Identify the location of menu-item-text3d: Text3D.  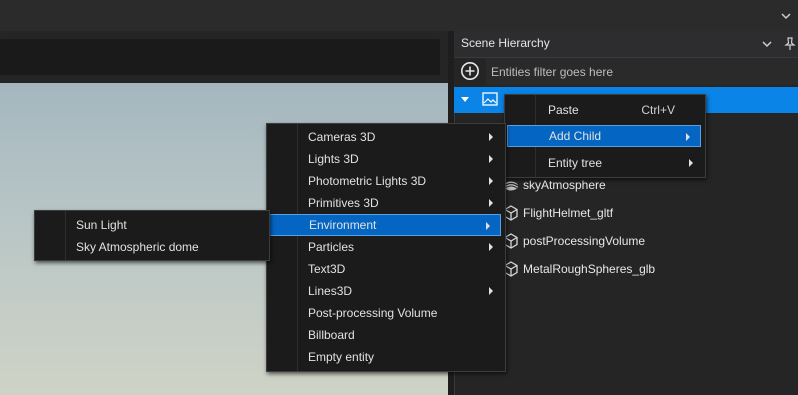
(385, 269).